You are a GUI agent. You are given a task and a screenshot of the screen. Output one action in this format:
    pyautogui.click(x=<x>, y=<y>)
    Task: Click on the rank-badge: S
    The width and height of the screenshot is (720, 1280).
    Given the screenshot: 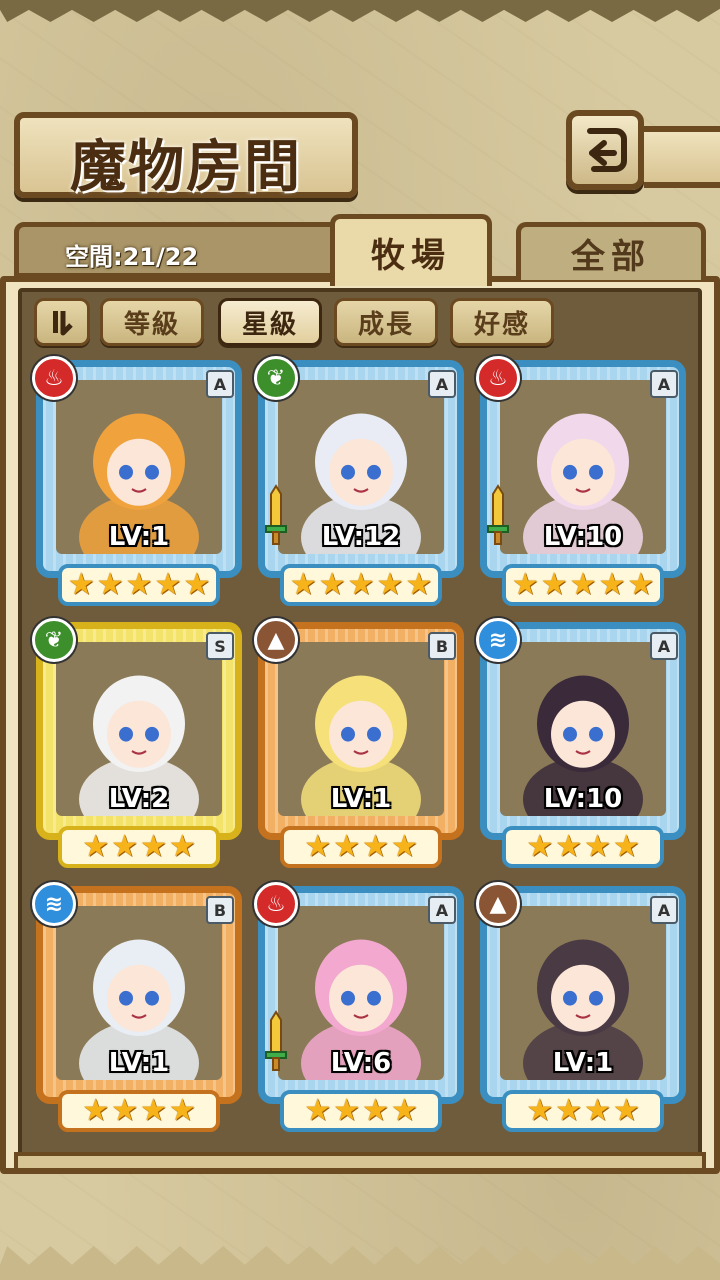 What is the action you would take?
    pyautogui.click(x=220, y=646)
    